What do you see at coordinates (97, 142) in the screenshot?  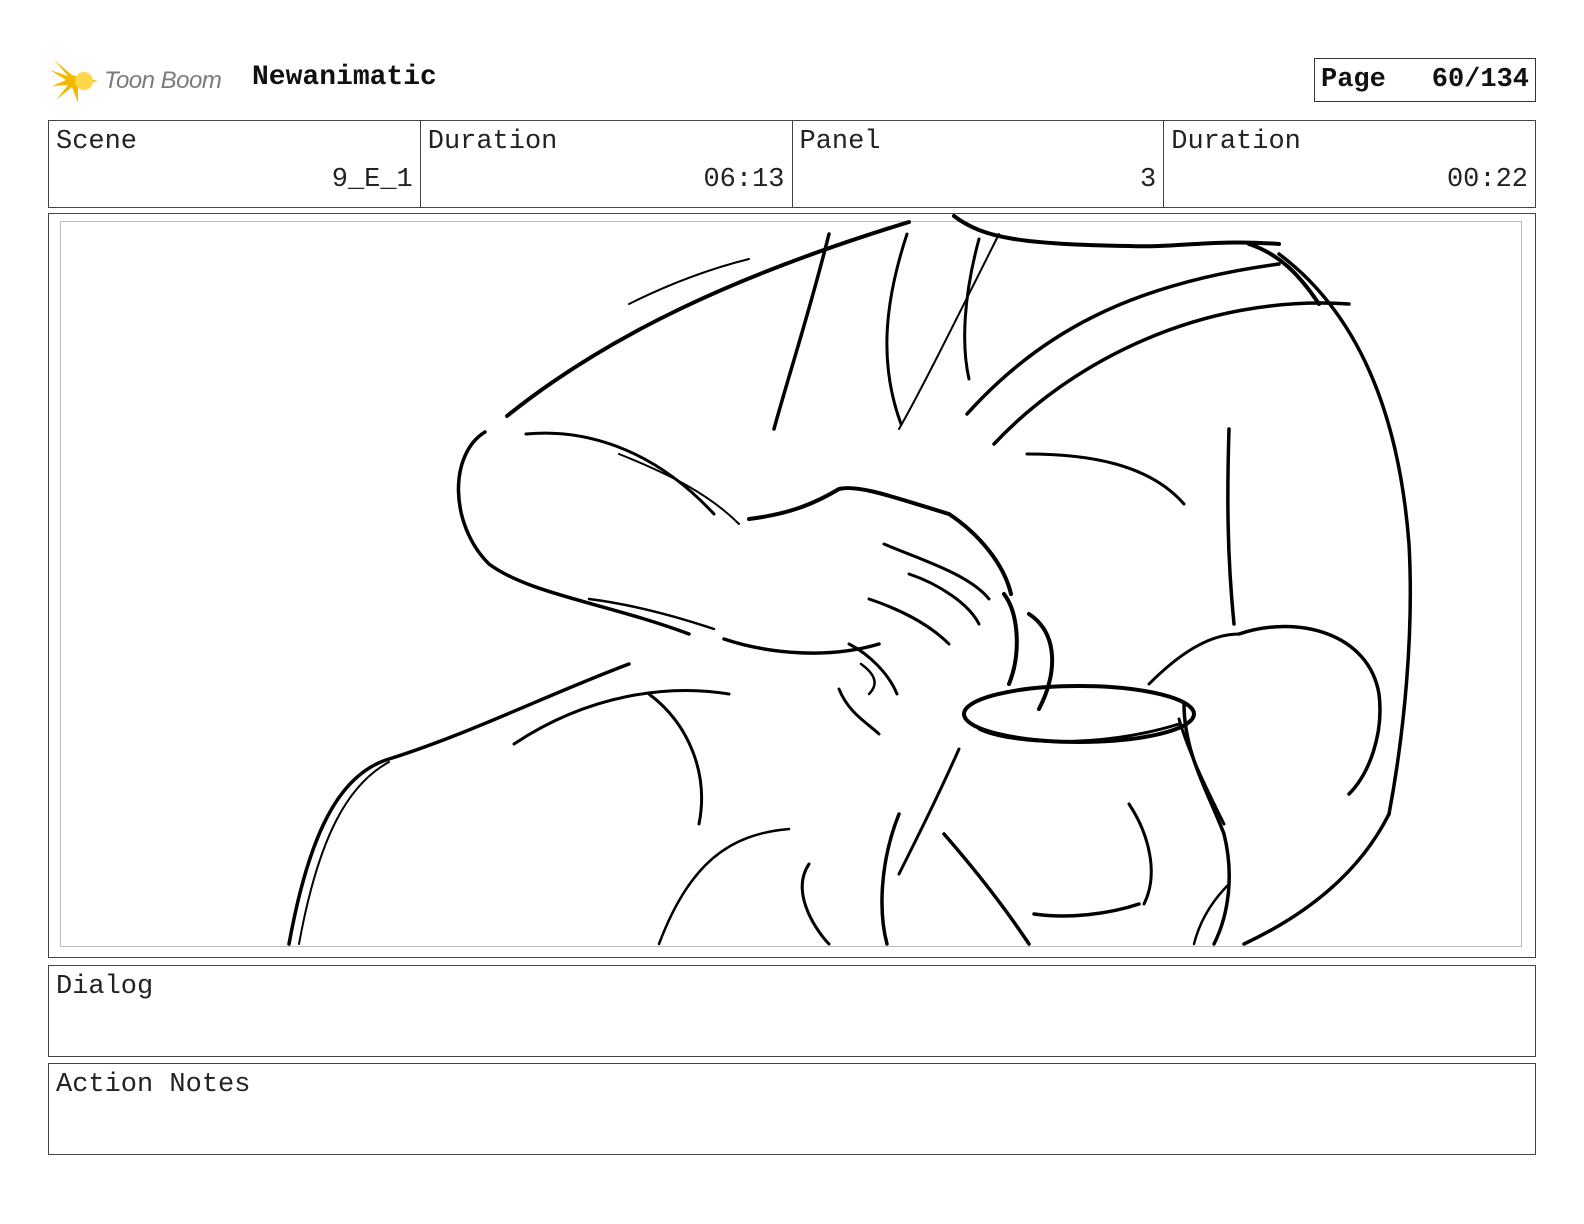 I see `scene-label: Scene` at bounding box center [97, 142].